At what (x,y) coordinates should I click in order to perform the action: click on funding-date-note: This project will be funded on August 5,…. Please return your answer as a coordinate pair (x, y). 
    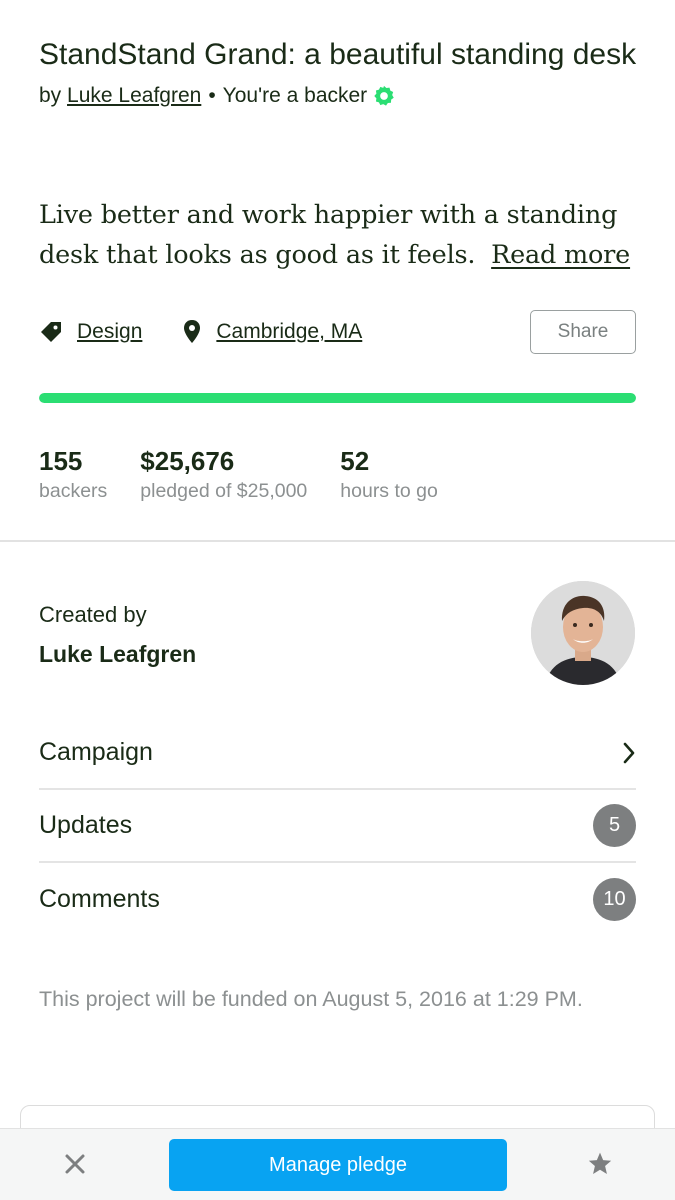
    Looking at the image, I should click on (311, 999).